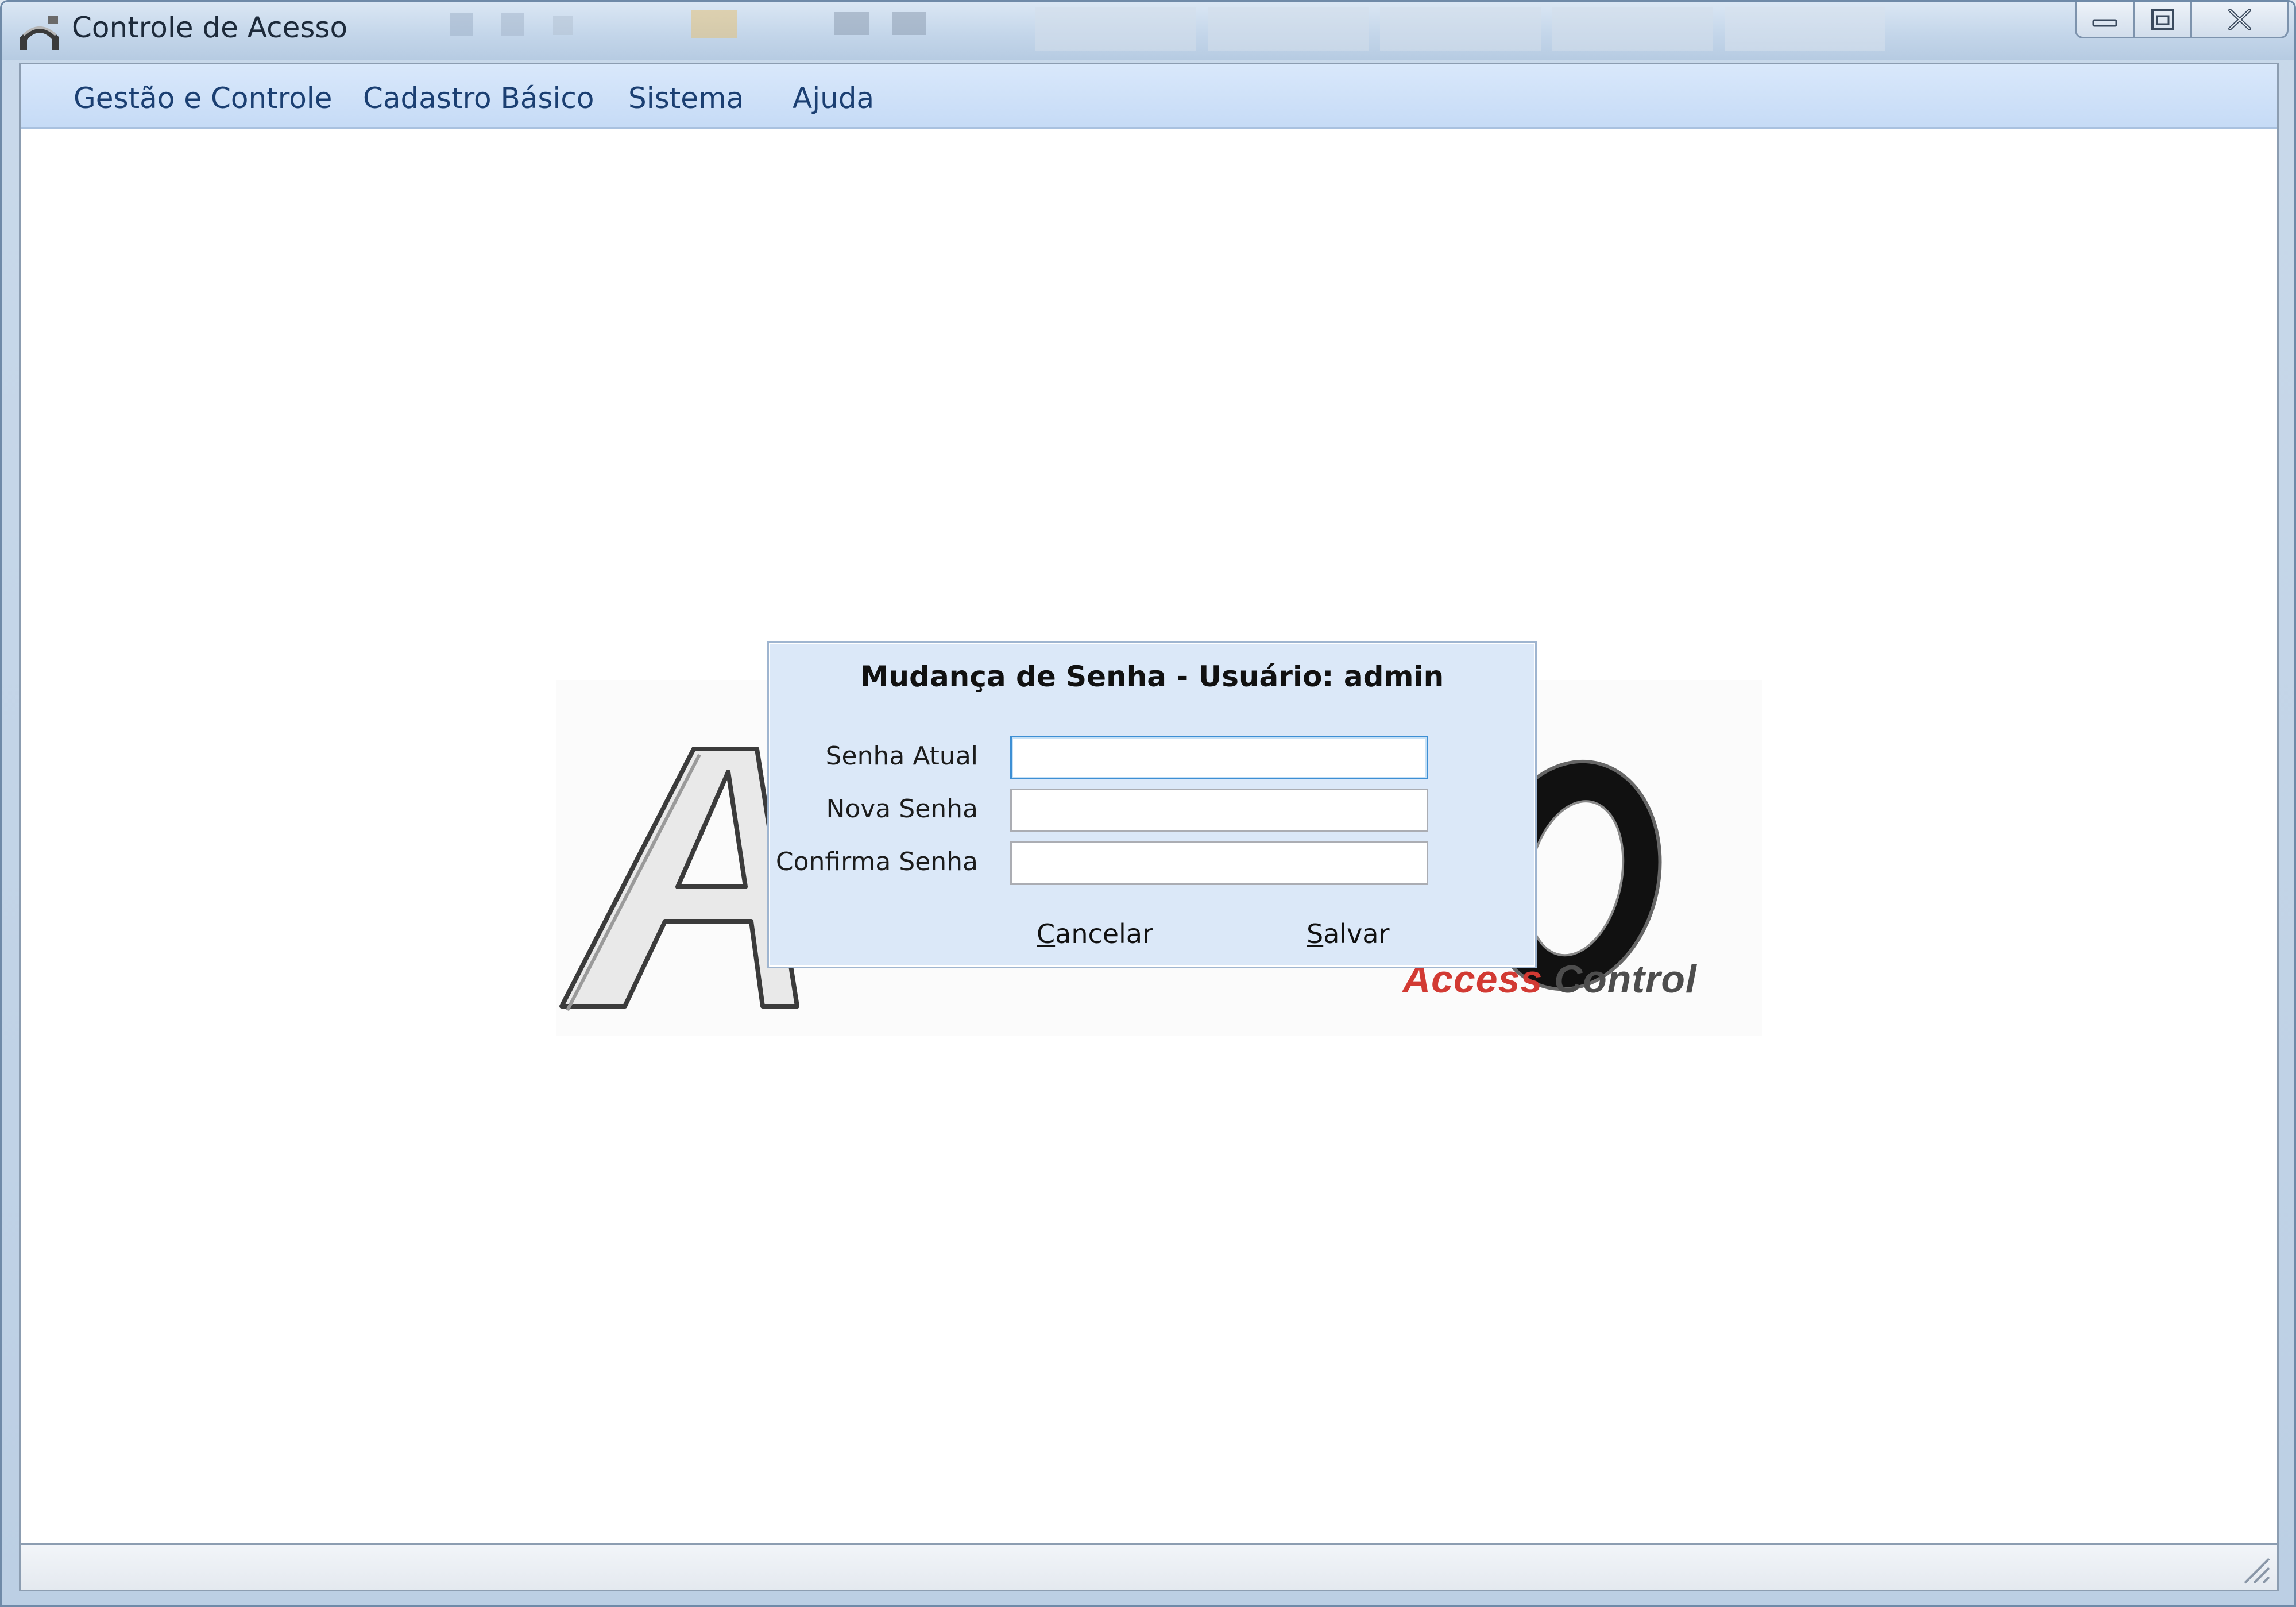 This screenshot has width=2296, height=1607. Describe the element at coordinates (1219, 810) in the screenshot. I see `new-password-input` at that location.